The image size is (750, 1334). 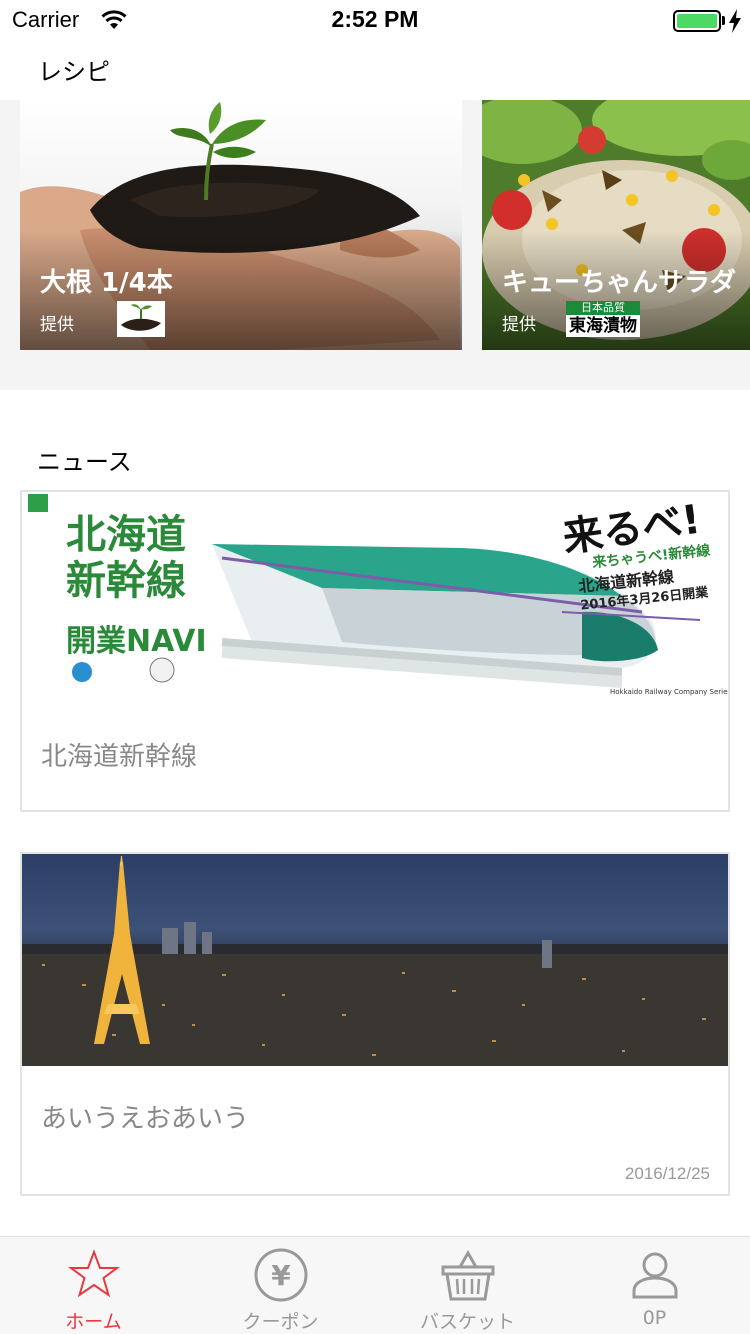 I want to click on paris-night-image, so click(x=375, y=960).